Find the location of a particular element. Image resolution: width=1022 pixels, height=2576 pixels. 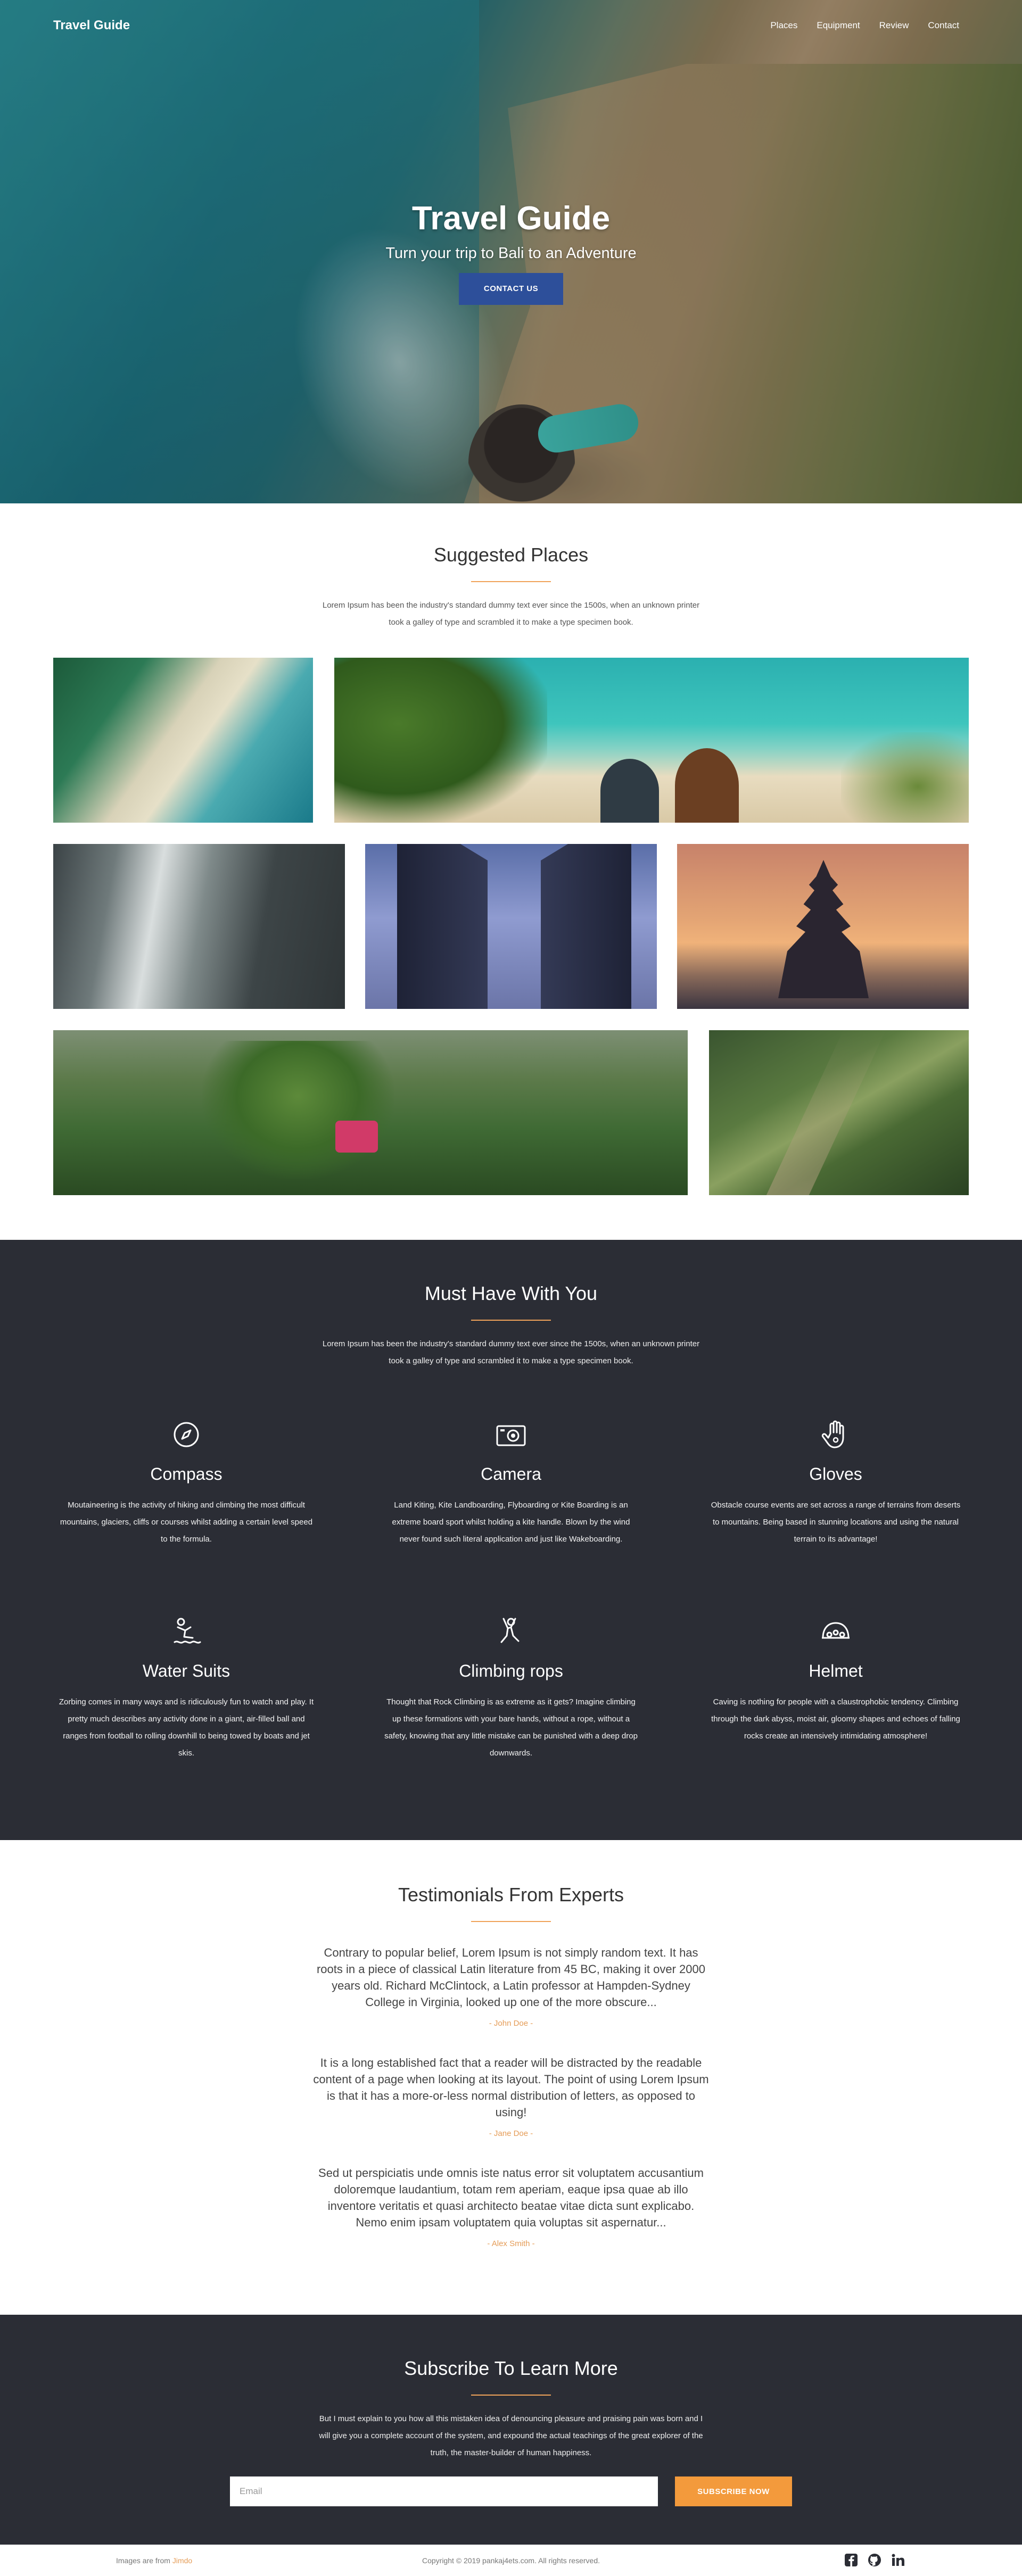

github-icon is located at coordinates (875, 2560).